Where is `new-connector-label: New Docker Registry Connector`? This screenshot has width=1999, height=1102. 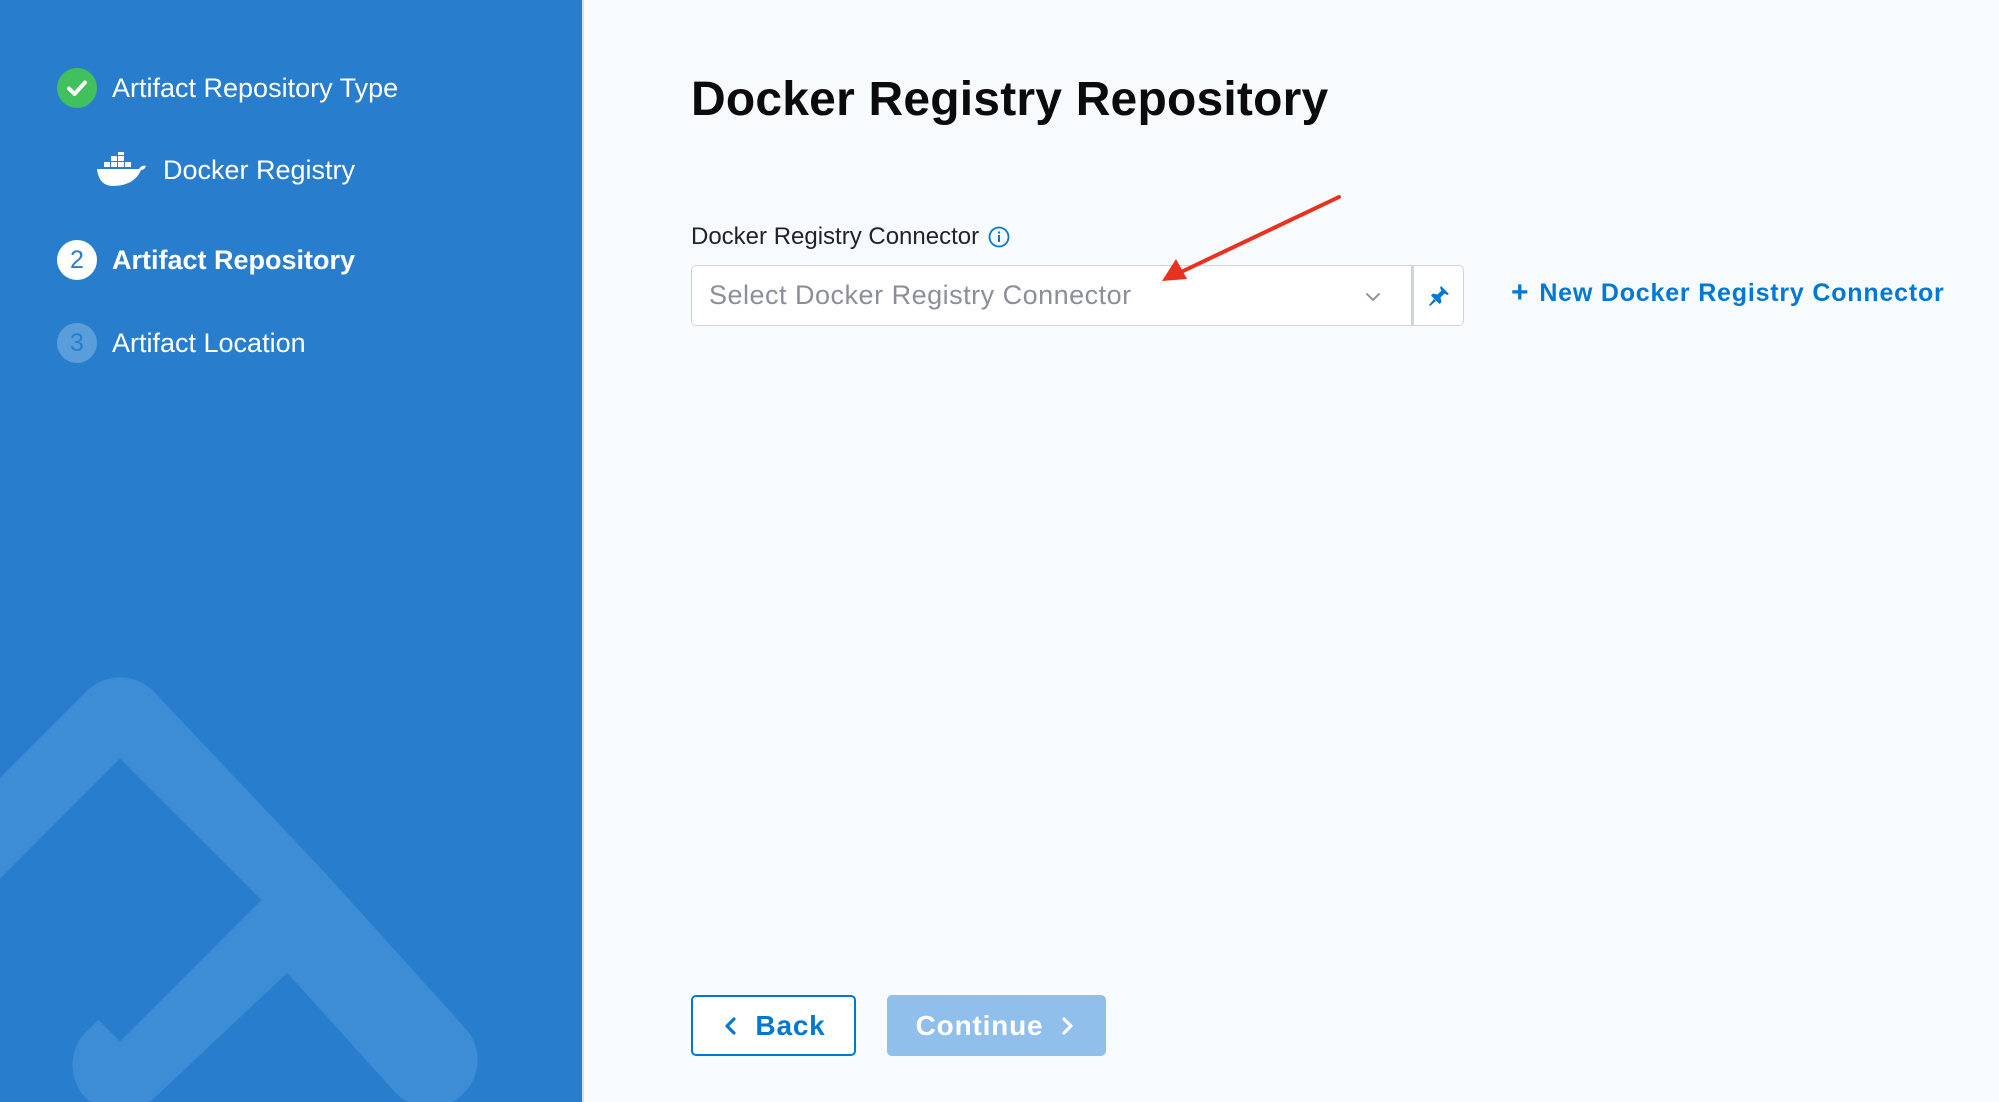
new-connector-label: New Docker Registry Connector is located at coordinates (1742, 292).